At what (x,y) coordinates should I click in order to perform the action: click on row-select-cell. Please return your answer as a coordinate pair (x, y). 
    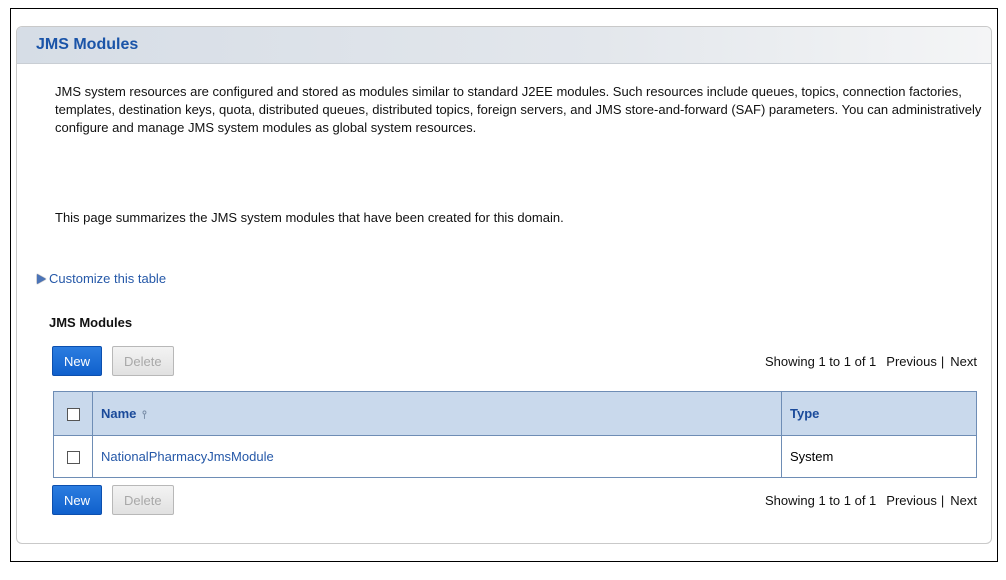
    Looking at the image, I should click on (73, 456).